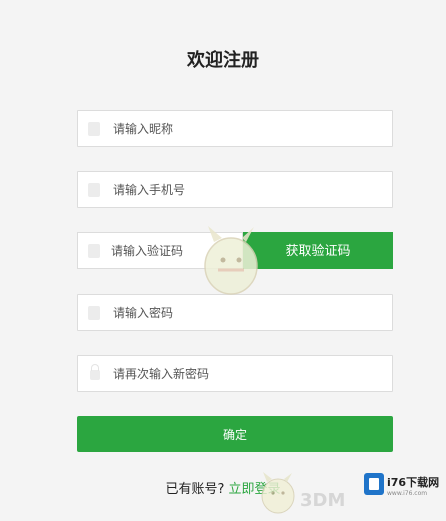 The height and width of the screenshot is (521, 446). What do you see at coordinates (374, 484) in the screenshot?
I see `site-logo-icon` at bounding box center [374, 484].